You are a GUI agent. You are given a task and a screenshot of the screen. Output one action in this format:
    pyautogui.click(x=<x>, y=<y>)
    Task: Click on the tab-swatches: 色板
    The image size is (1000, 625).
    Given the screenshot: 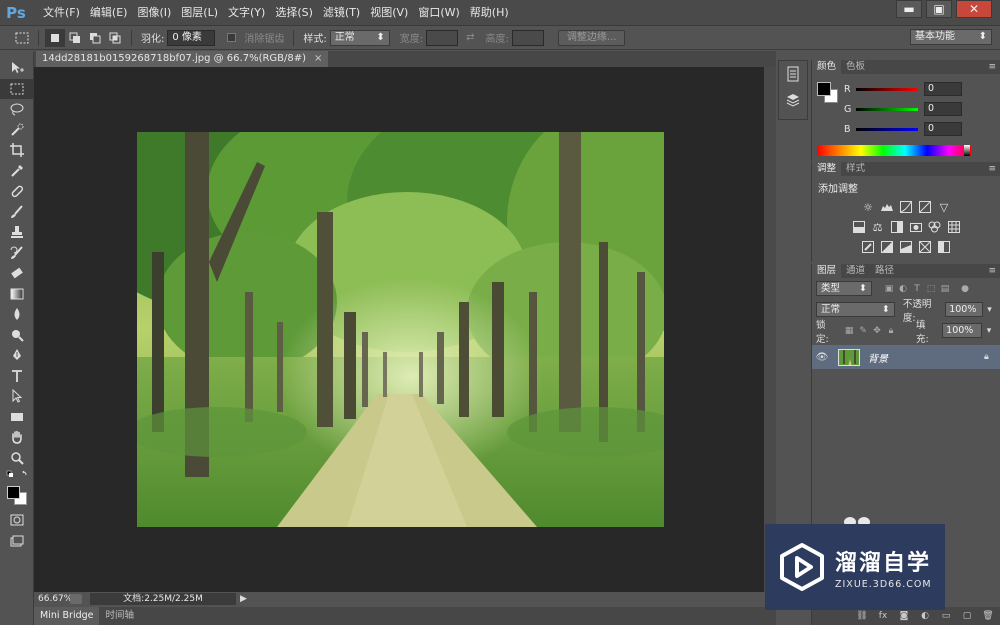 What is the action you would take?
    pyautogui.click(x=855, y=67)
    